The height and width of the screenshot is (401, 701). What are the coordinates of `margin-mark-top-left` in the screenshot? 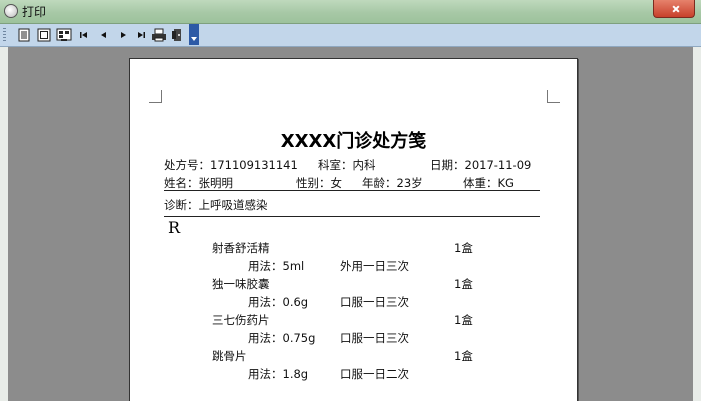 It's located at (155, 96).